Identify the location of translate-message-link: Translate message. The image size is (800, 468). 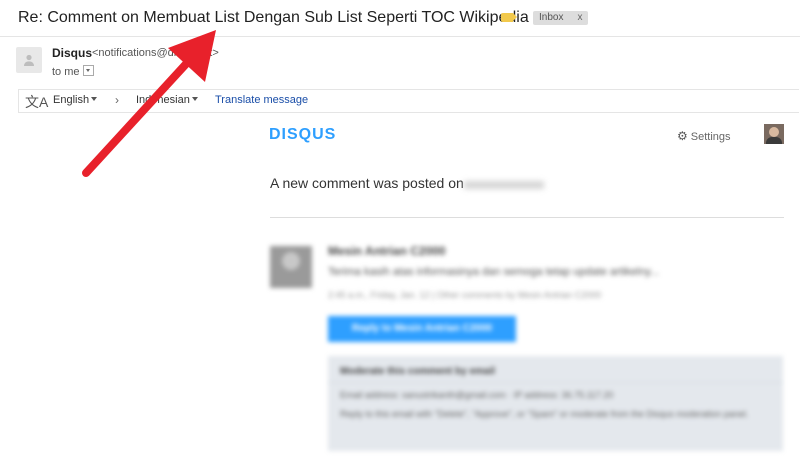
(261, 100).